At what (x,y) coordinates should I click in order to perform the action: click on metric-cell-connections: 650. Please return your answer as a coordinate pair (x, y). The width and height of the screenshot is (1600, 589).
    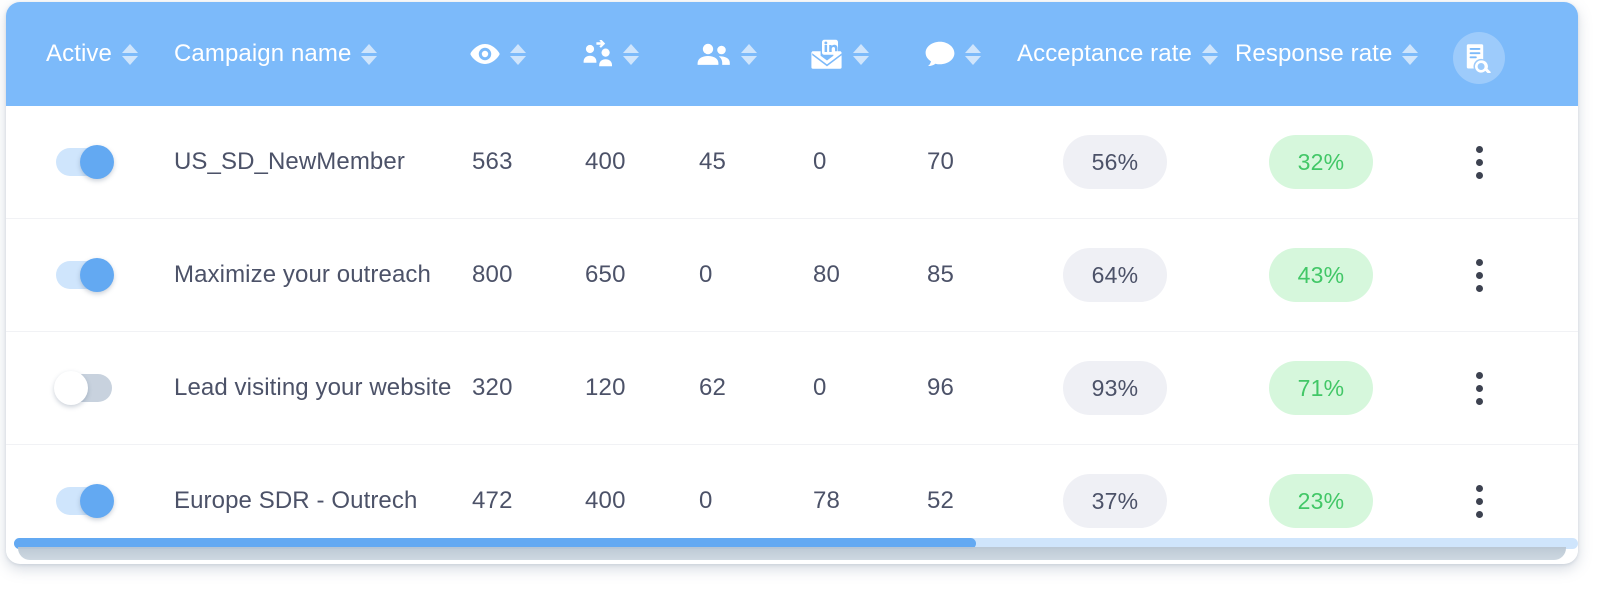
    Looking at the image, I should click on (605, 275).